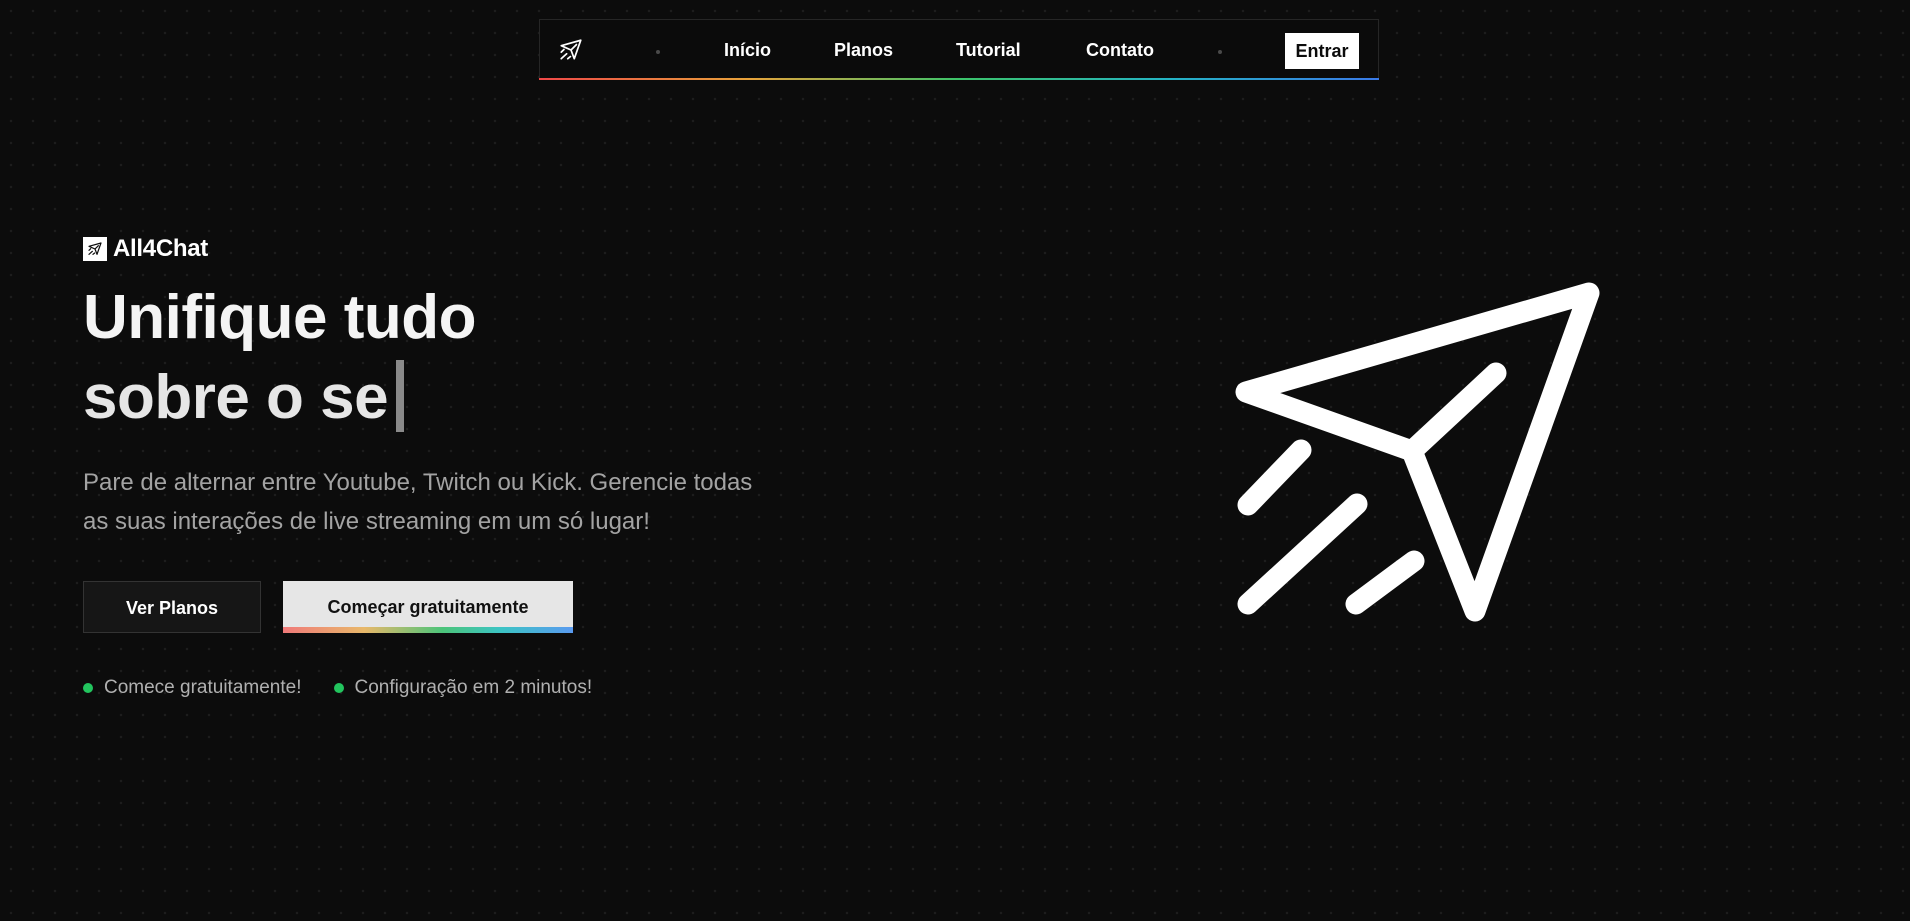 The width and height of the screenshot is (1910, 921). Describe the element at coordinates (172, 607) in the screenshot. I see `view-plans-button: Ver Planos` at that location.